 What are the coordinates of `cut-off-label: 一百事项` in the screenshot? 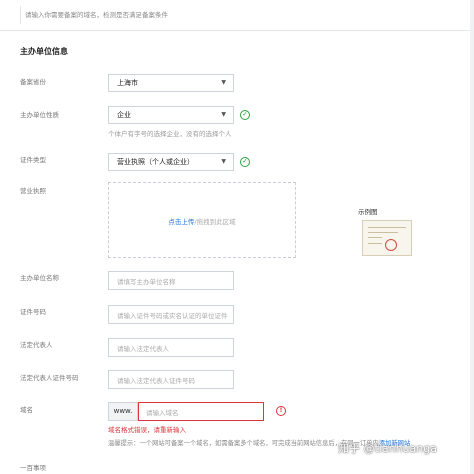 It's located at (33, 468).